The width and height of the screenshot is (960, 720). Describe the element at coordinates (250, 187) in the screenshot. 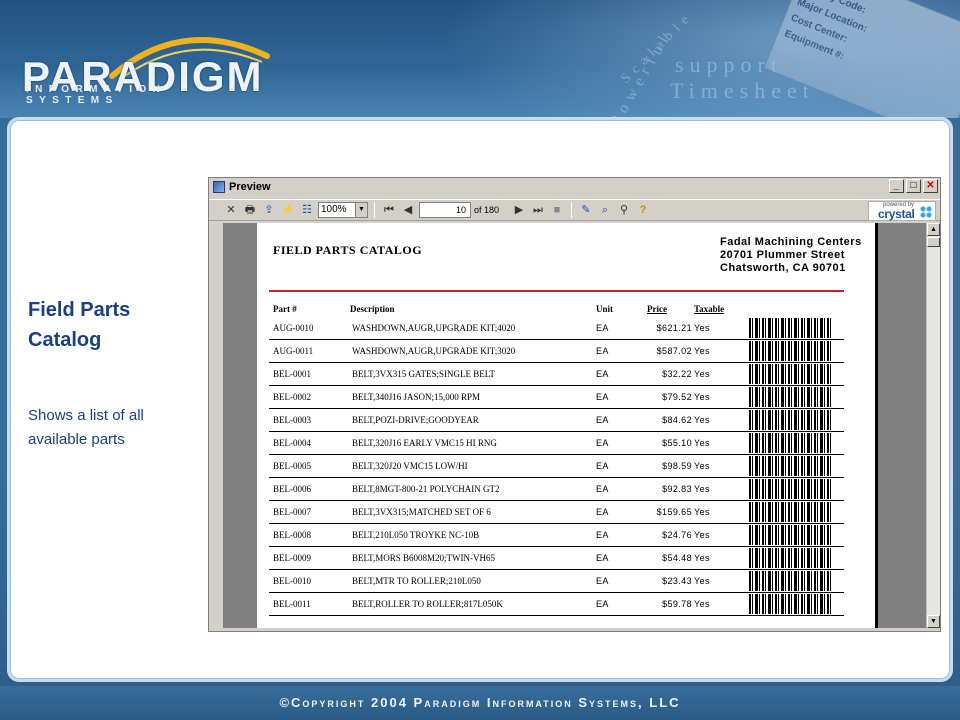

I see `window-title: Preview` at that location.